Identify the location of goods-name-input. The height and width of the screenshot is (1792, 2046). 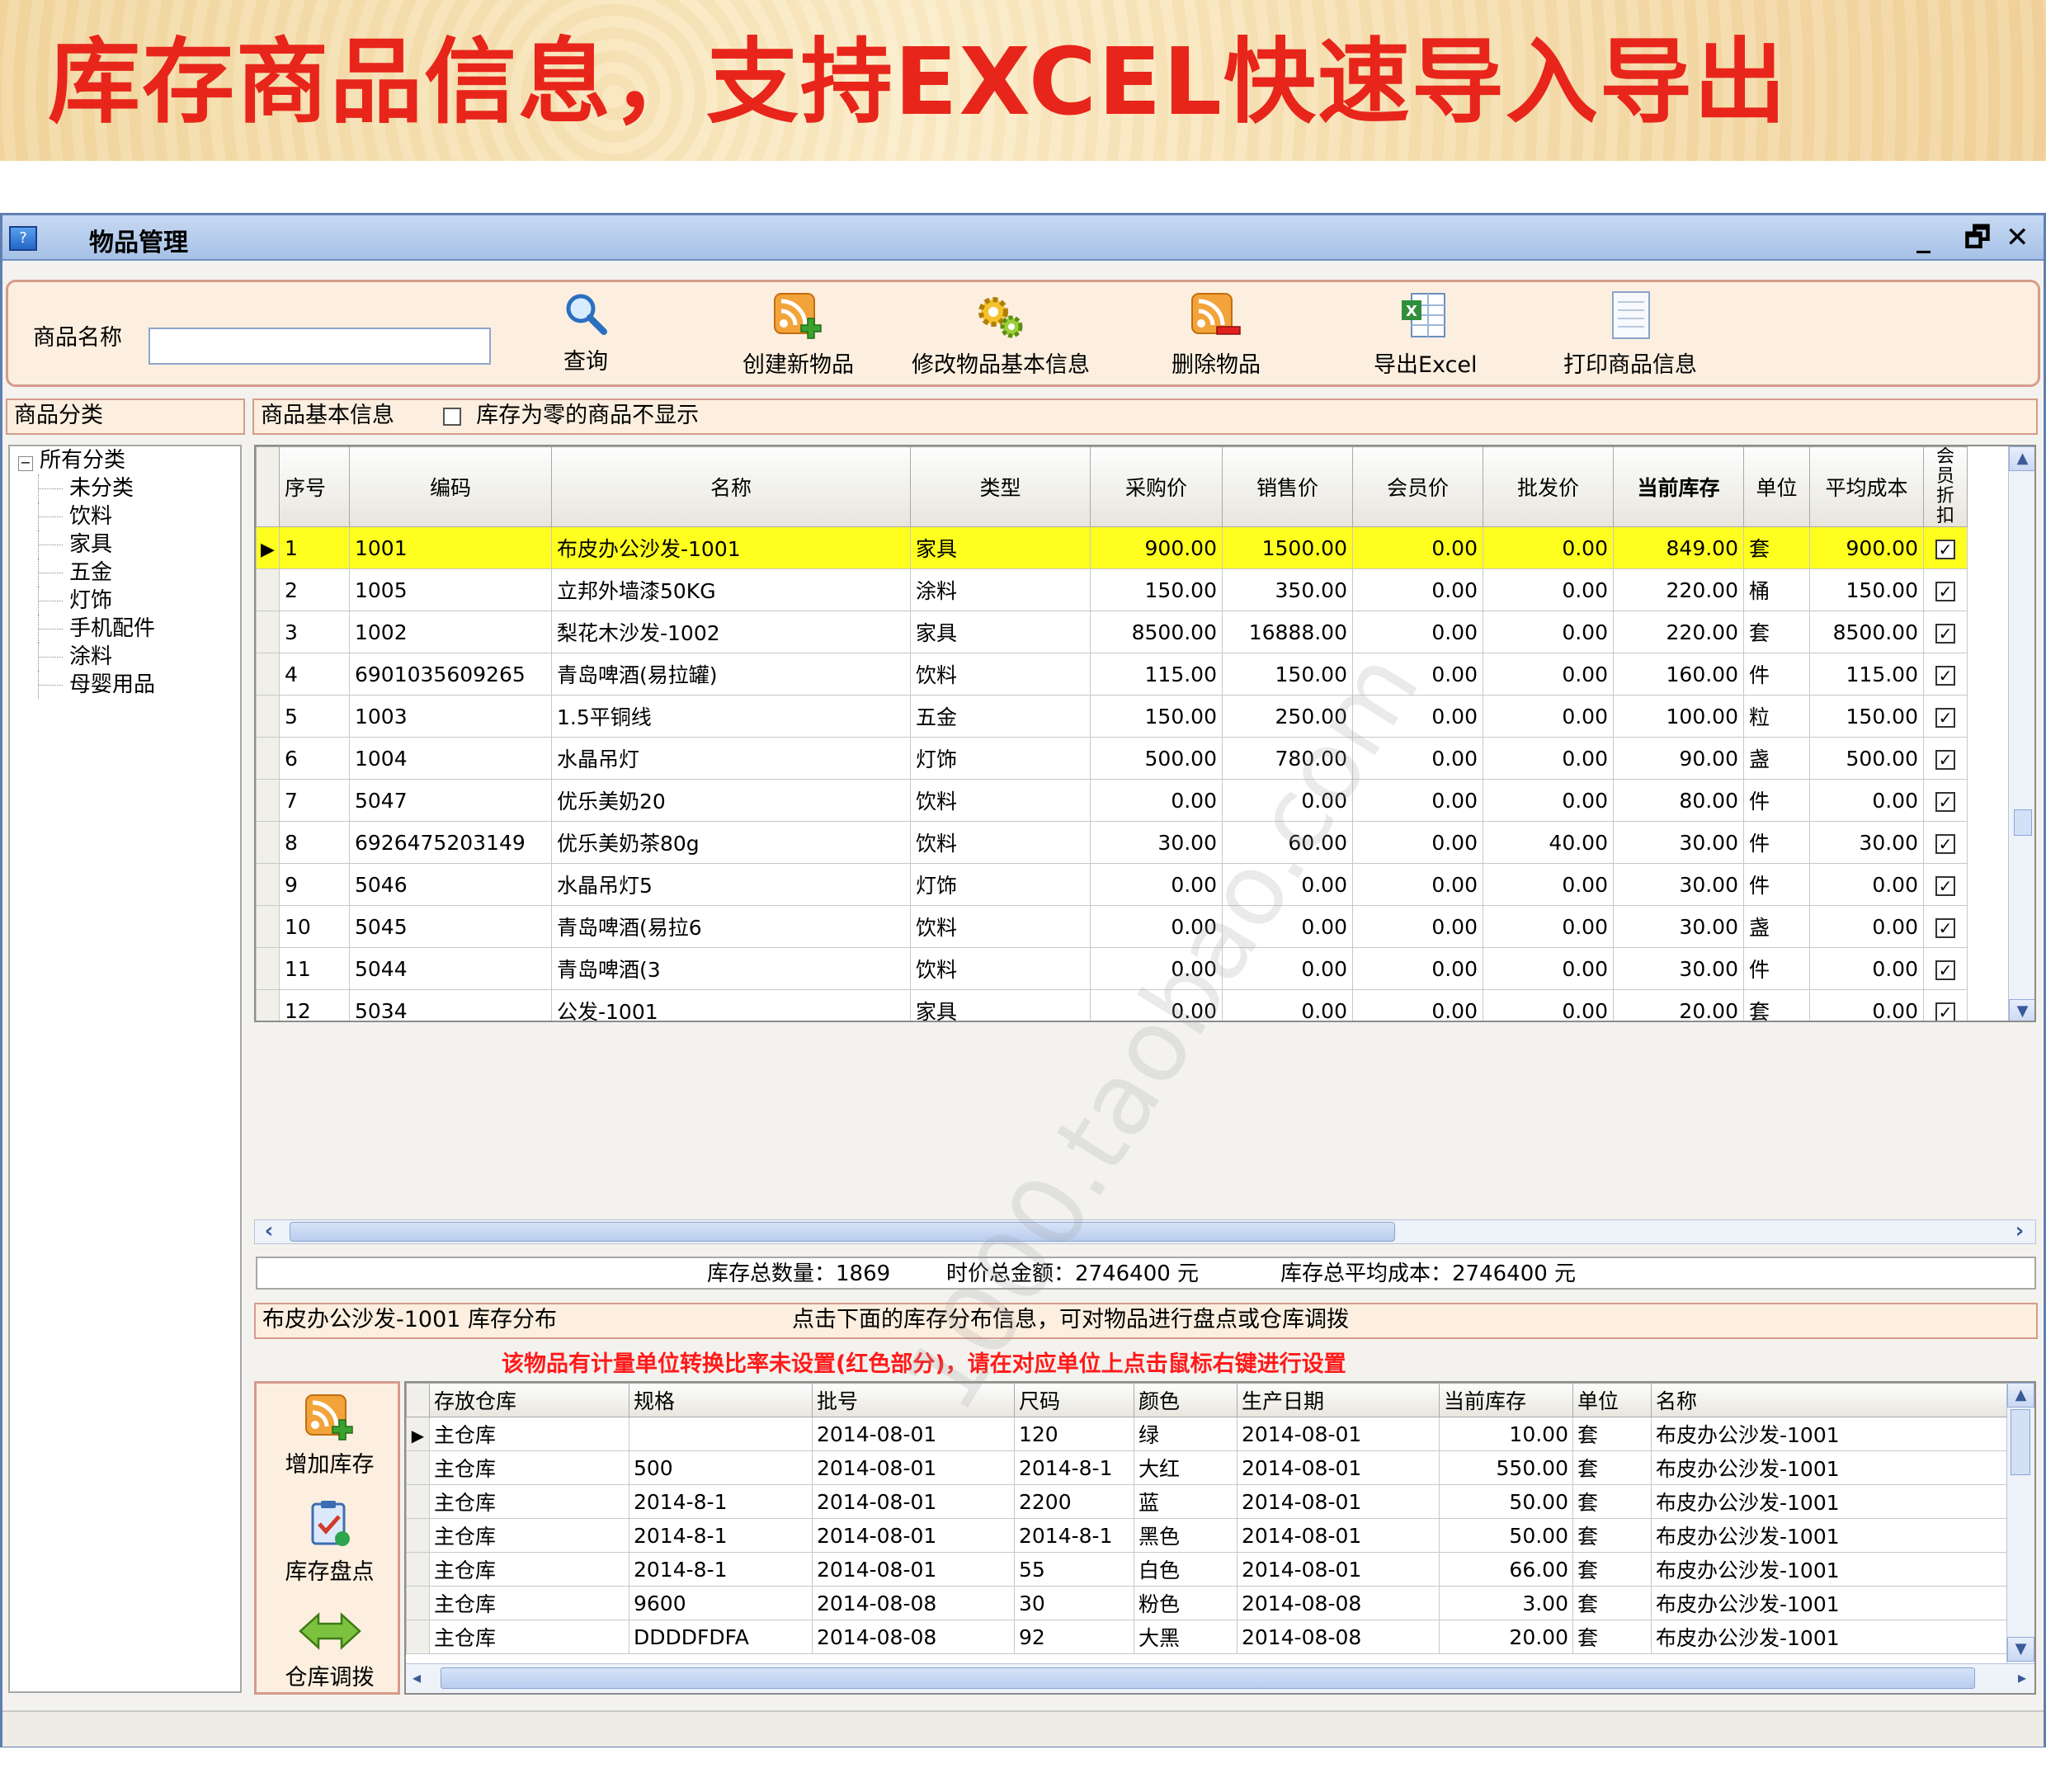
(319, 346).